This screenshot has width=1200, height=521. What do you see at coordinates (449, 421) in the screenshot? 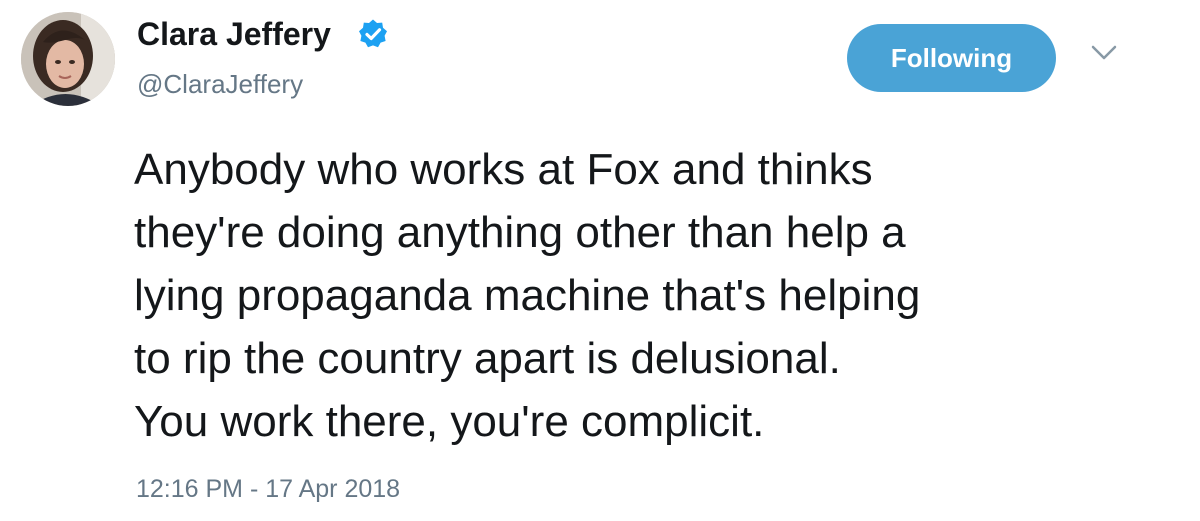
I see `tweet-text-line: You work there, you're complicit.` at bounding box center [449, 421].